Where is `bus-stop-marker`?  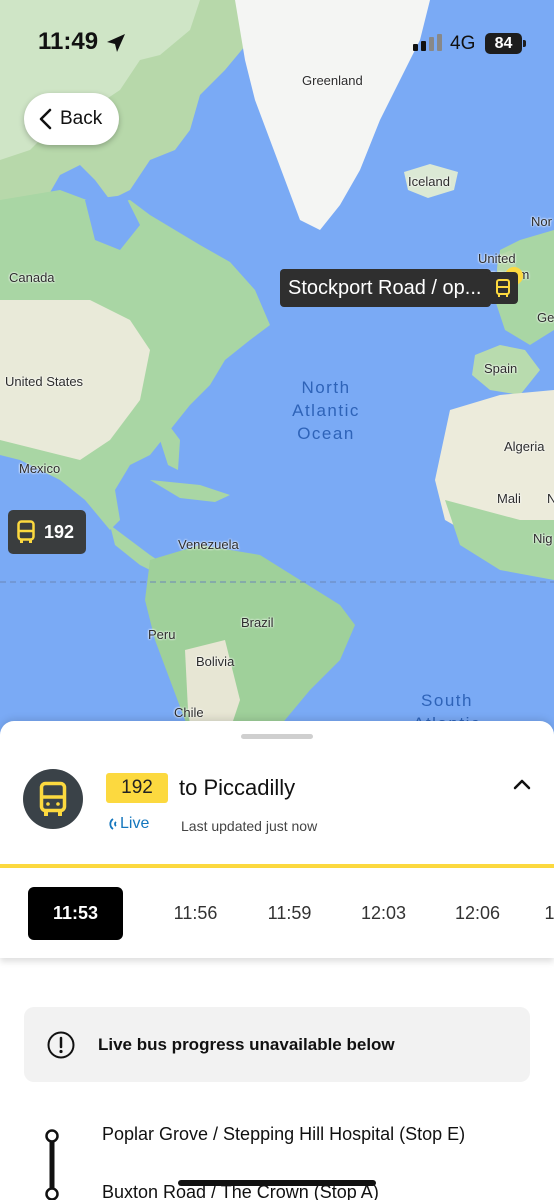 bus-stop-marker is located at coordinates (503, 288).